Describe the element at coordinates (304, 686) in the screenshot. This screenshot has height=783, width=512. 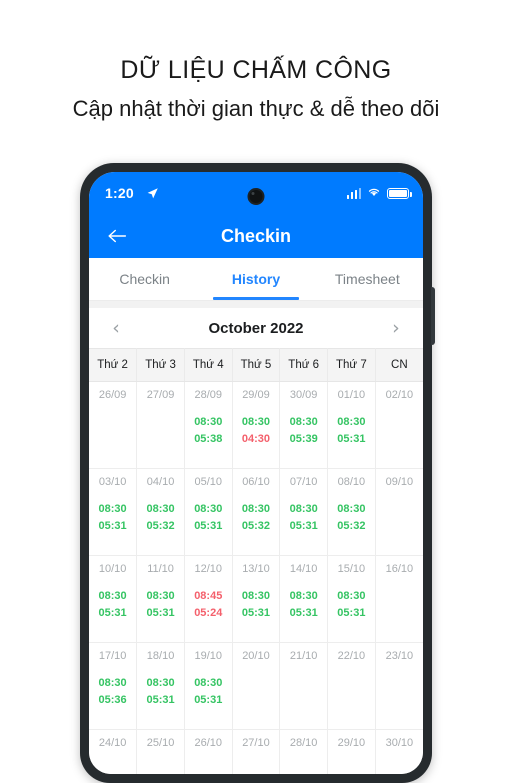
I see `calendar-day-cell: 21/10` at that location.